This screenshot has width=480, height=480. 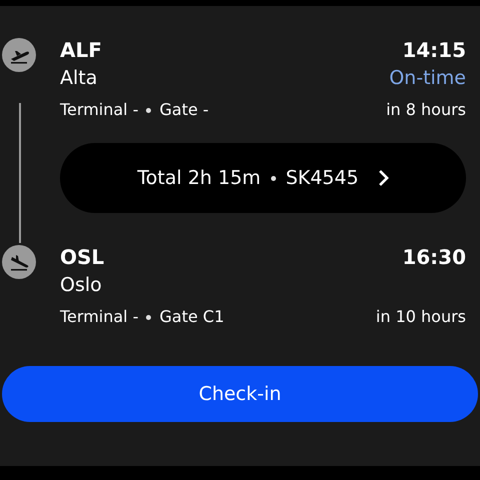 I want to click on city-name: Alta, so click(x=79, y=78).